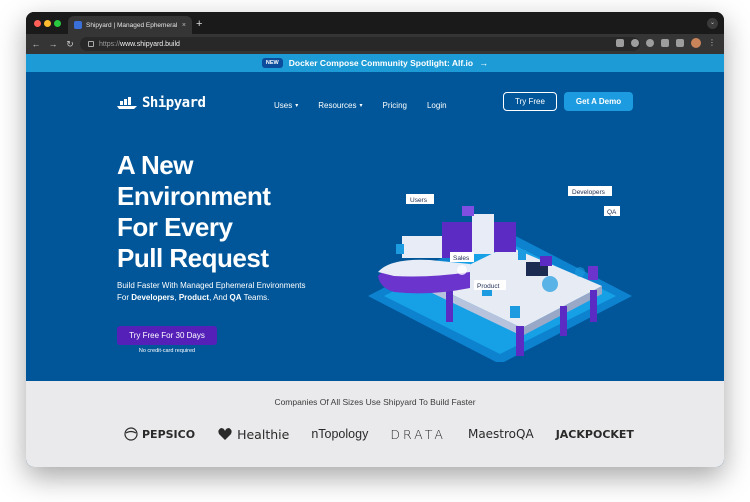 The image size is (750, 502). What do you see at coordinates (500, 434) in the screenshot?
I see `maestroqa-logo: MaestroQA` at bounding box center [500, 434].